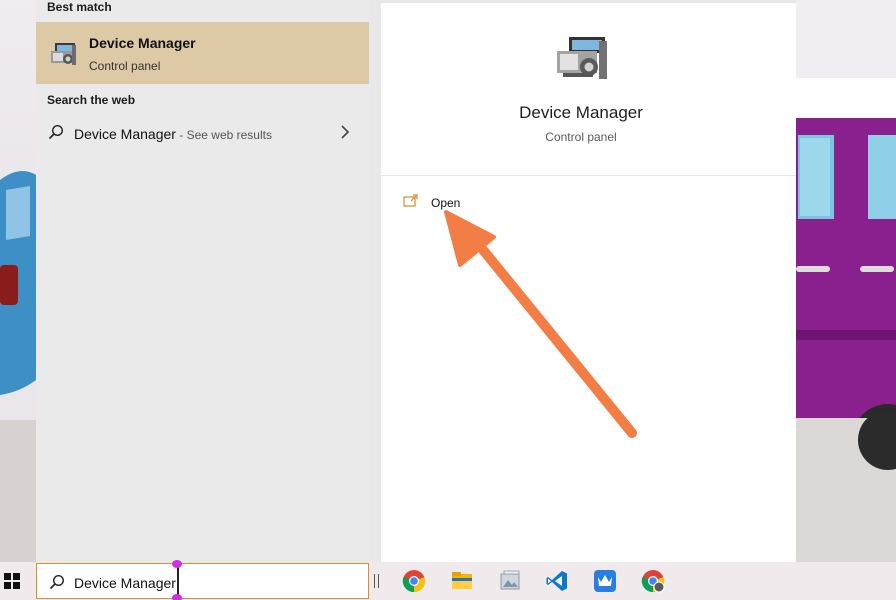 This screenshot has height=600, width=896. Describe the element at coordinates (18, 366) in the screenshot. I see `blue-car-image` at that location.